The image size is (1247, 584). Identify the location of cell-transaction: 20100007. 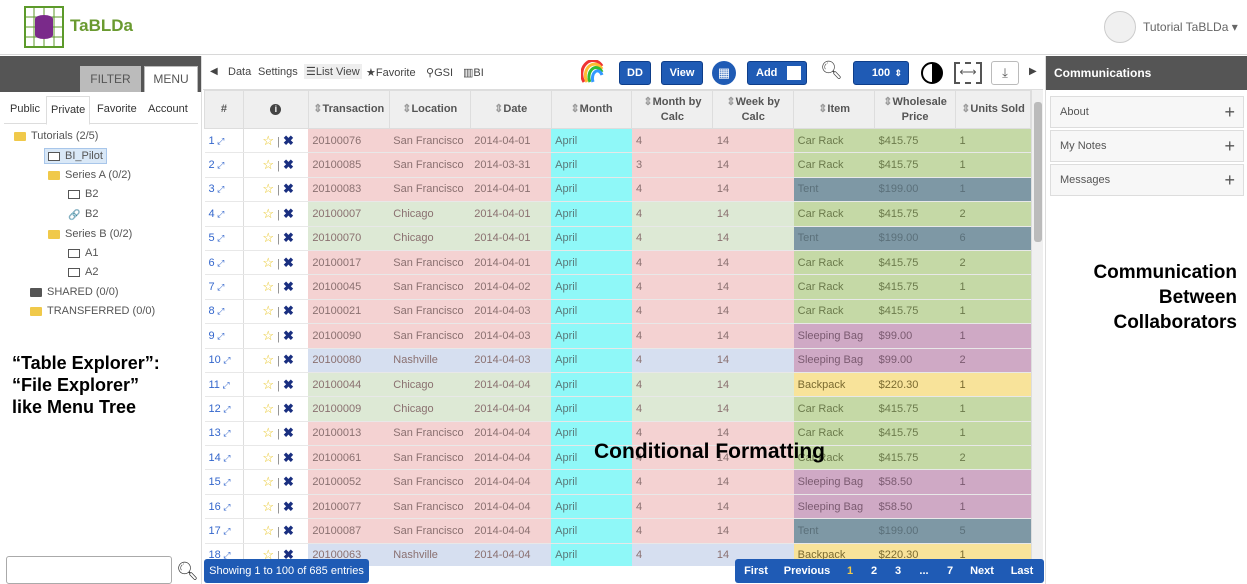
(349, 214).